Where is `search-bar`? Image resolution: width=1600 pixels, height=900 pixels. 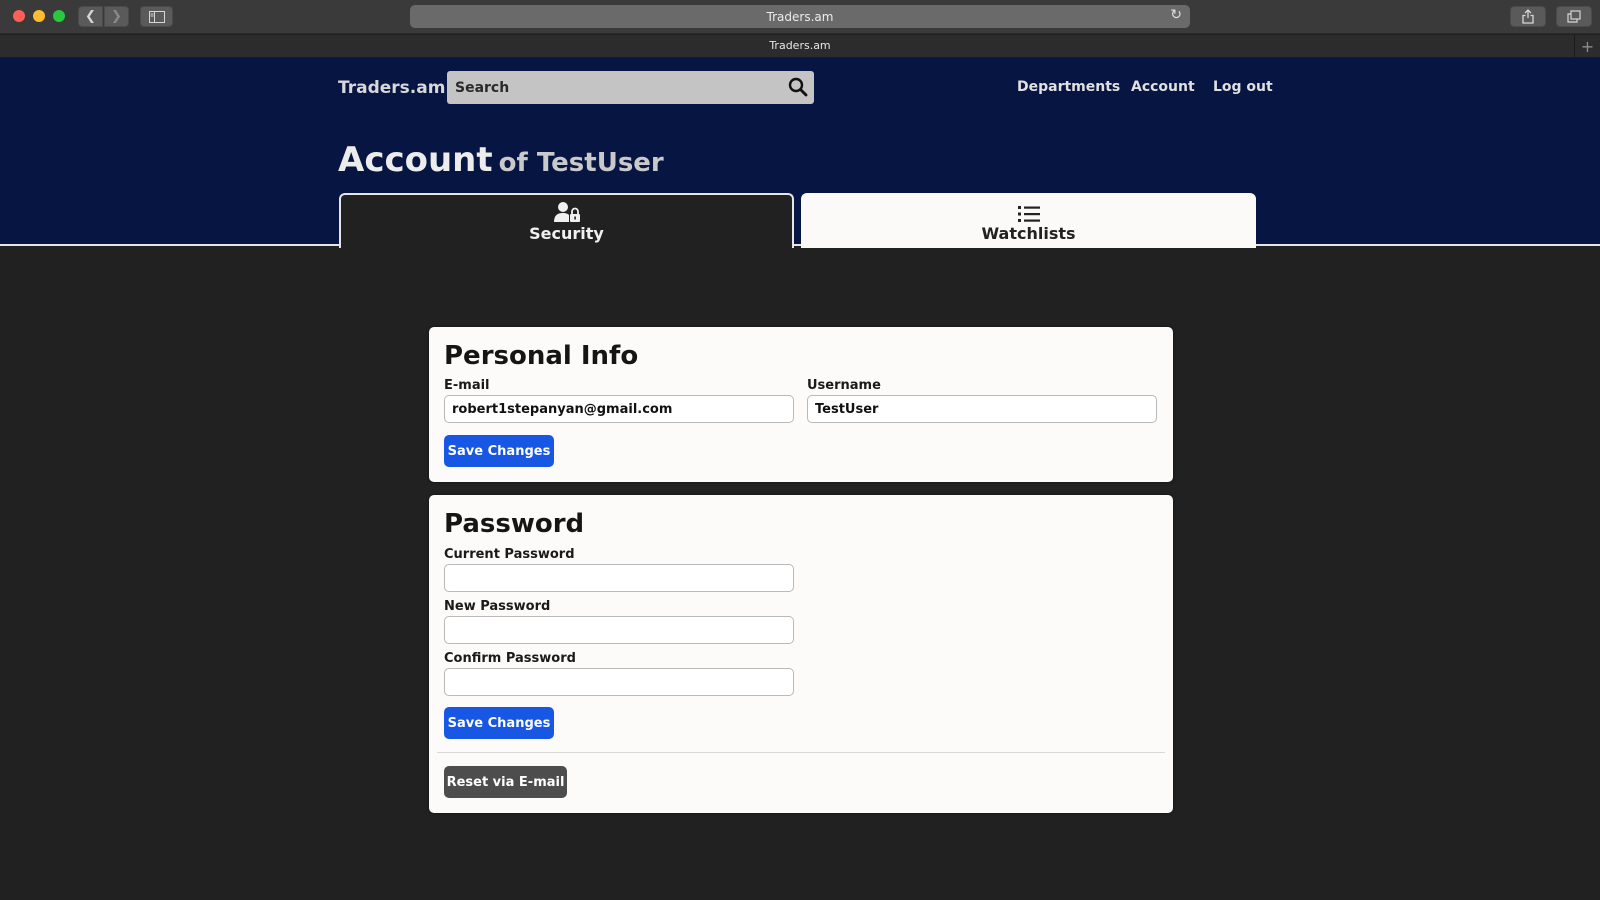
search-bar is located at coordinates (630, 87).